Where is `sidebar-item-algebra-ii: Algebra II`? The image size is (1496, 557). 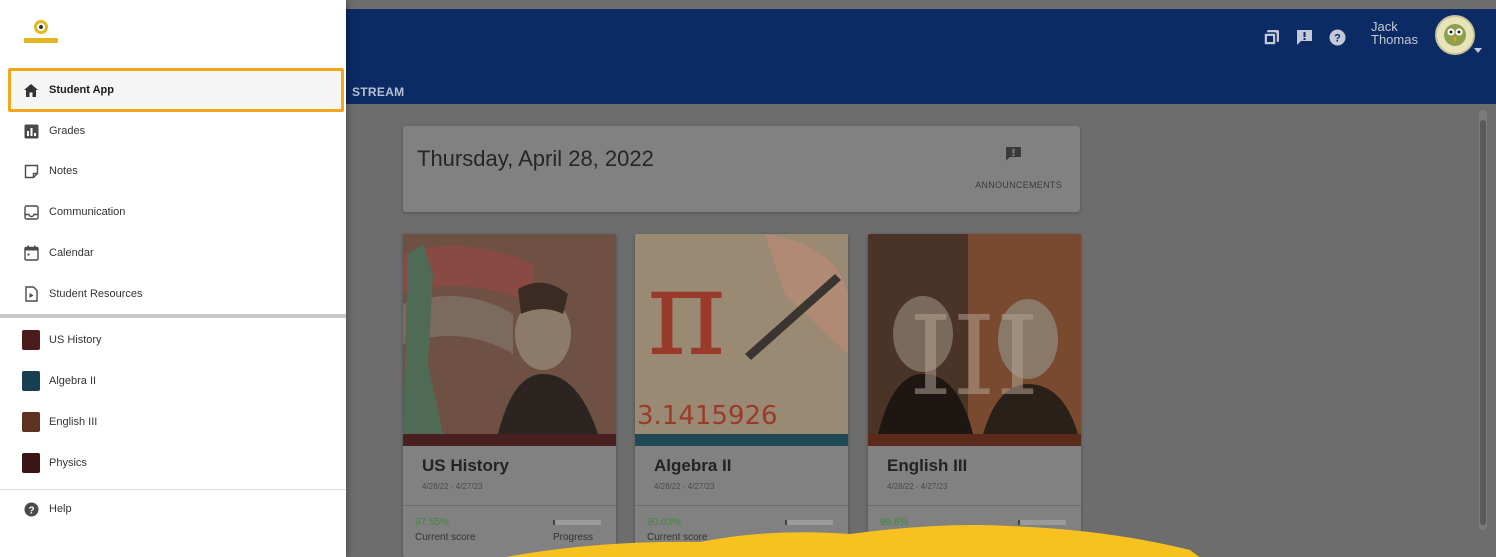 sidebar-item-algebra-ii: Algebra II is located at coordinates (173, 381).